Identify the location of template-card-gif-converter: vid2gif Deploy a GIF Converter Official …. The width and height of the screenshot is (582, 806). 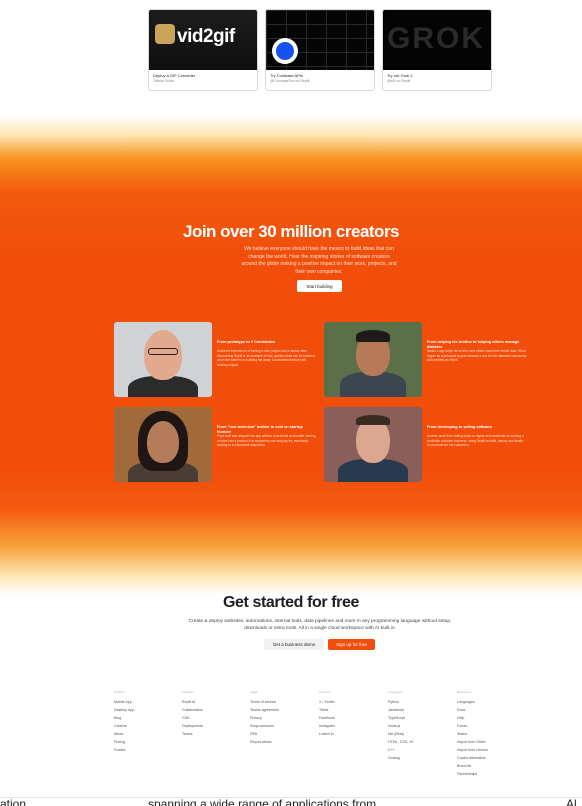
(203, 50).